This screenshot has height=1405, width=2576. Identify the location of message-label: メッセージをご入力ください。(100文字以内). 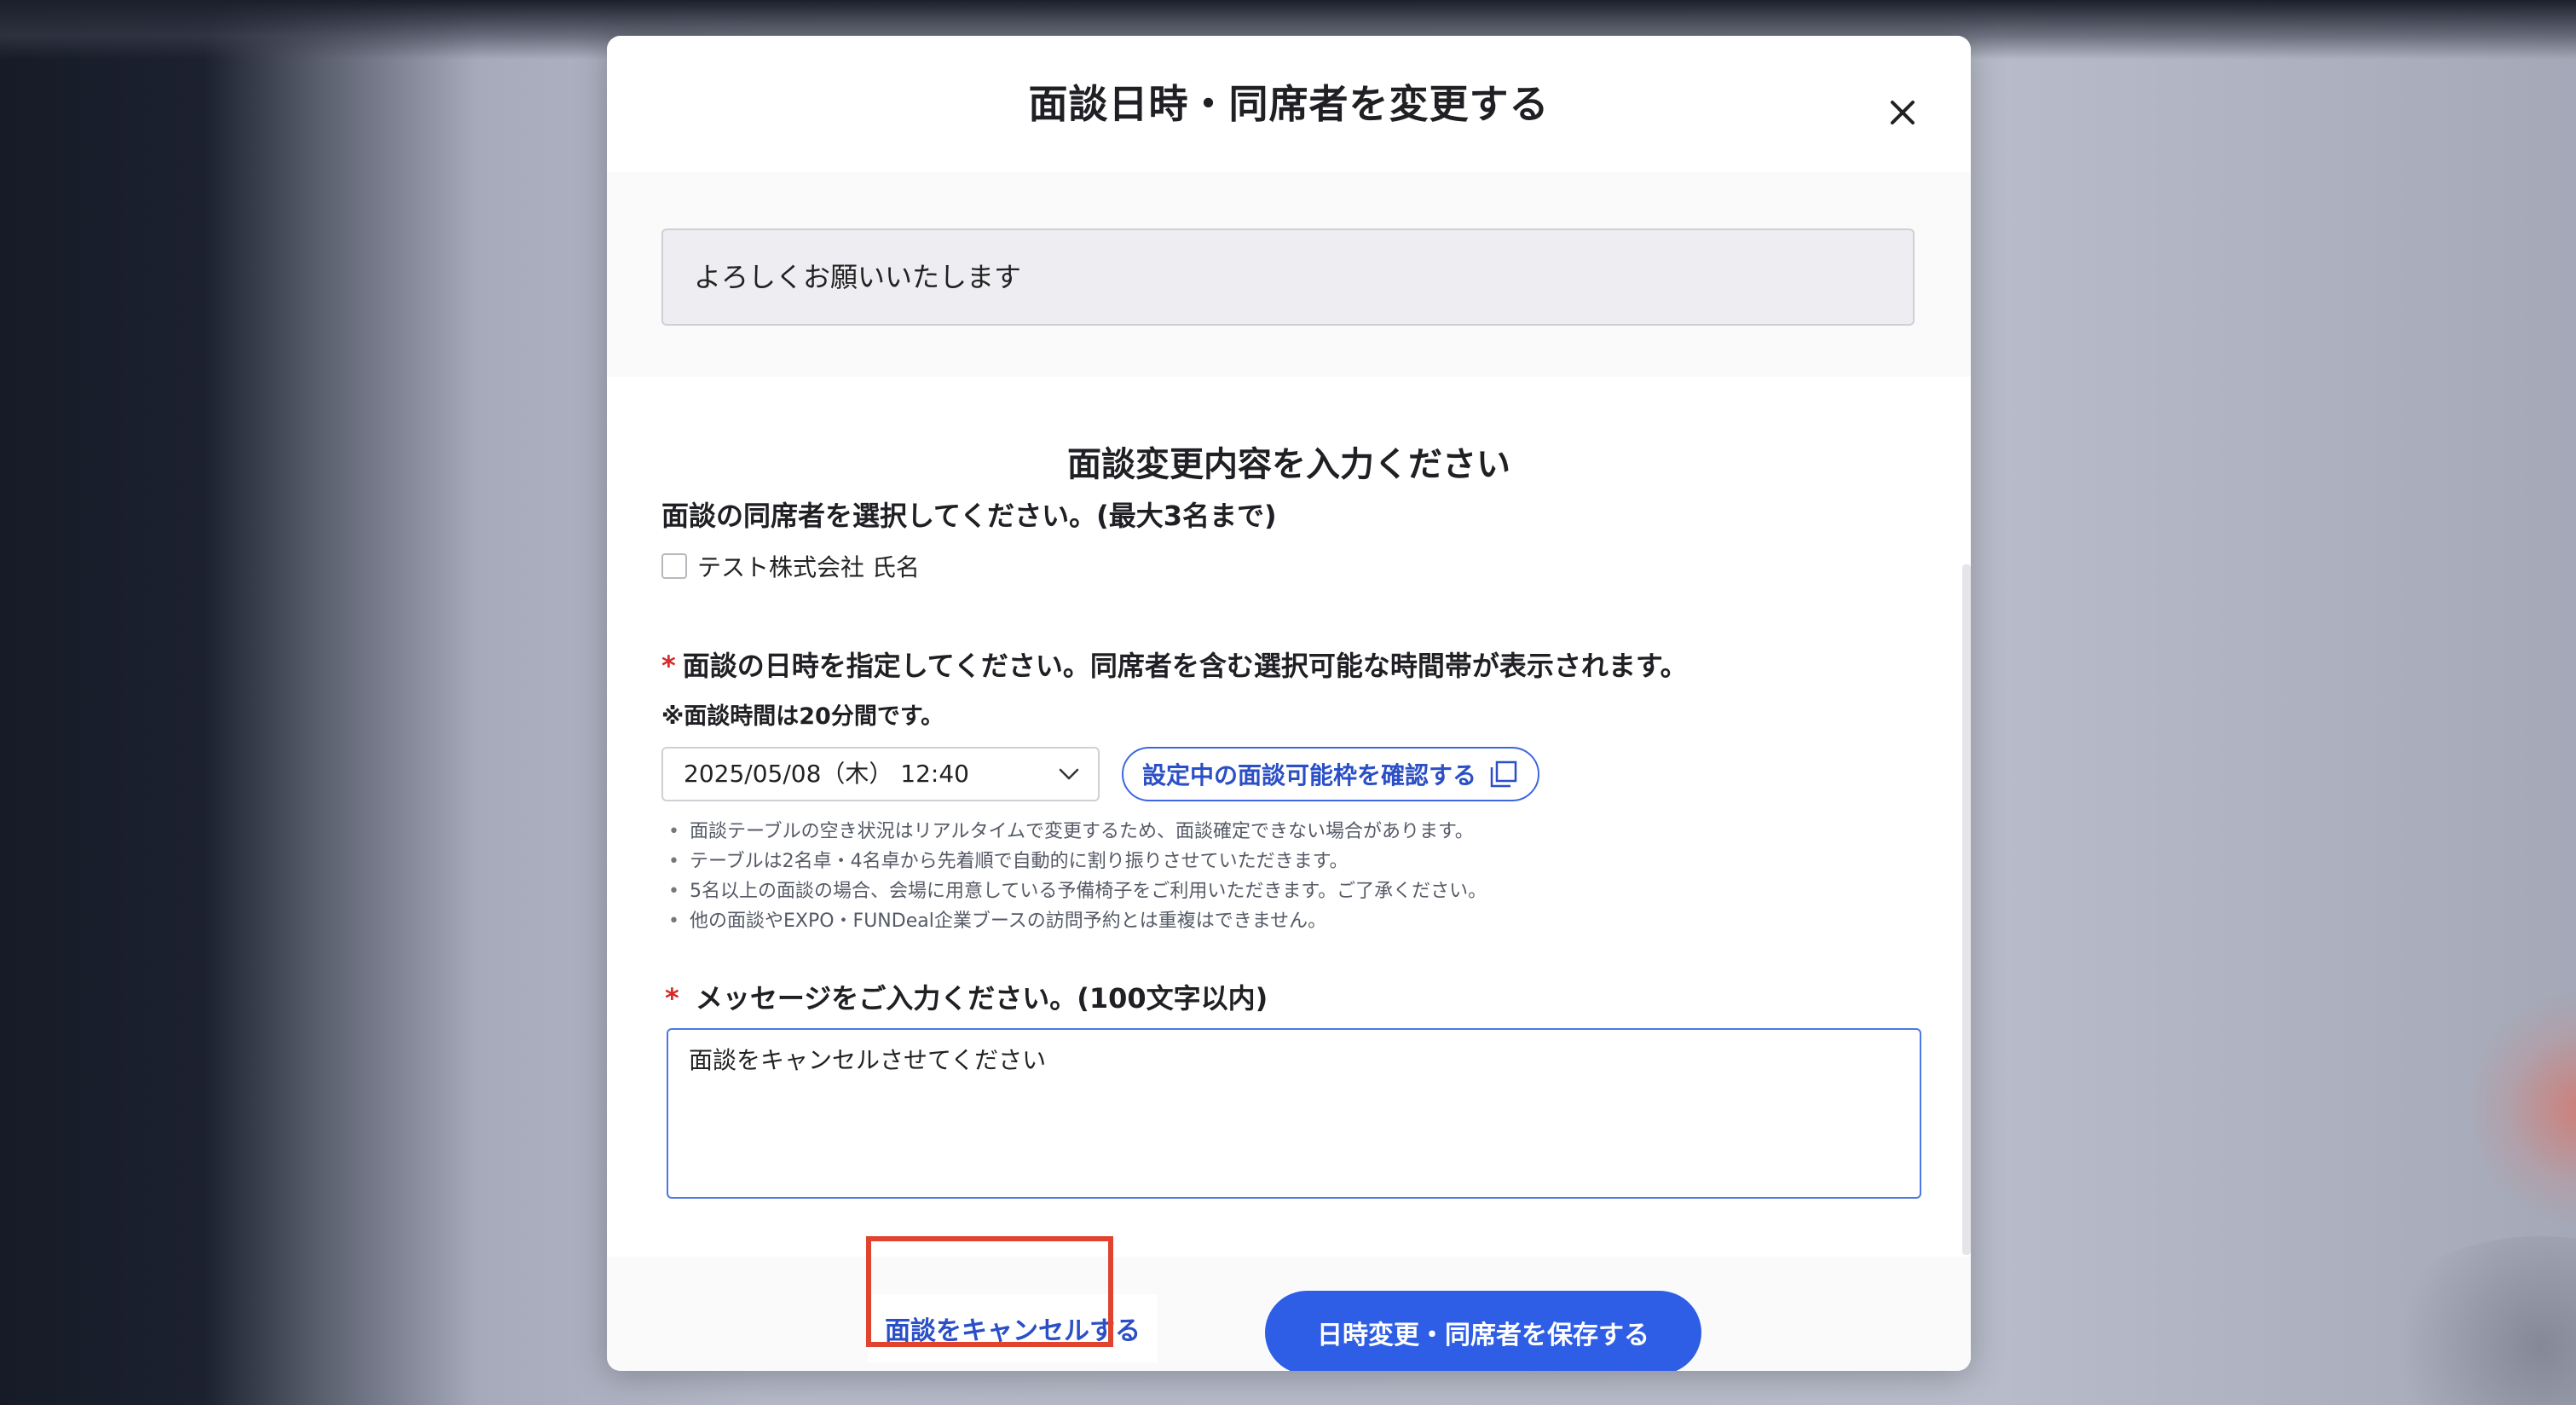
(981, 998).